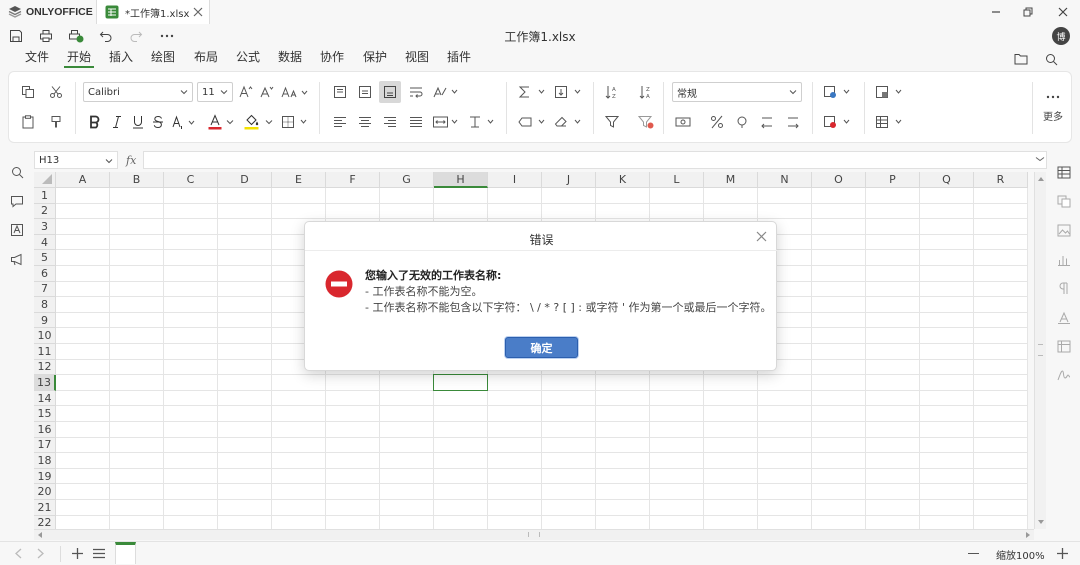 This screenshot has height=565, width=1080. What do you see at coordinates (375, 56) in the screenshot?
I see `menu-protection: 保护` at bounding box center [375, 56].